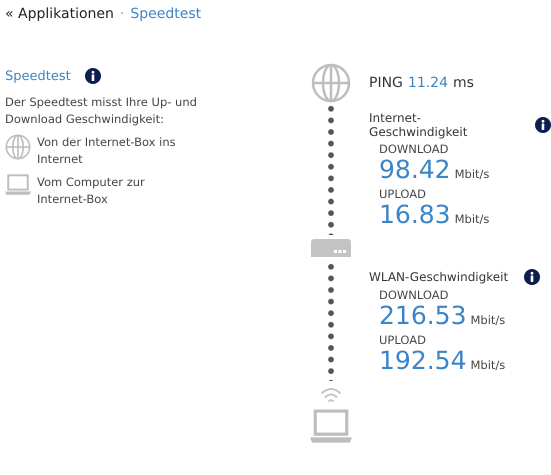 This screenshot has height=475, width=551. What do you see at coordinates (386, 83) in the screenshot?
I see `ping-label: PING` at bounding box center [386, 83].